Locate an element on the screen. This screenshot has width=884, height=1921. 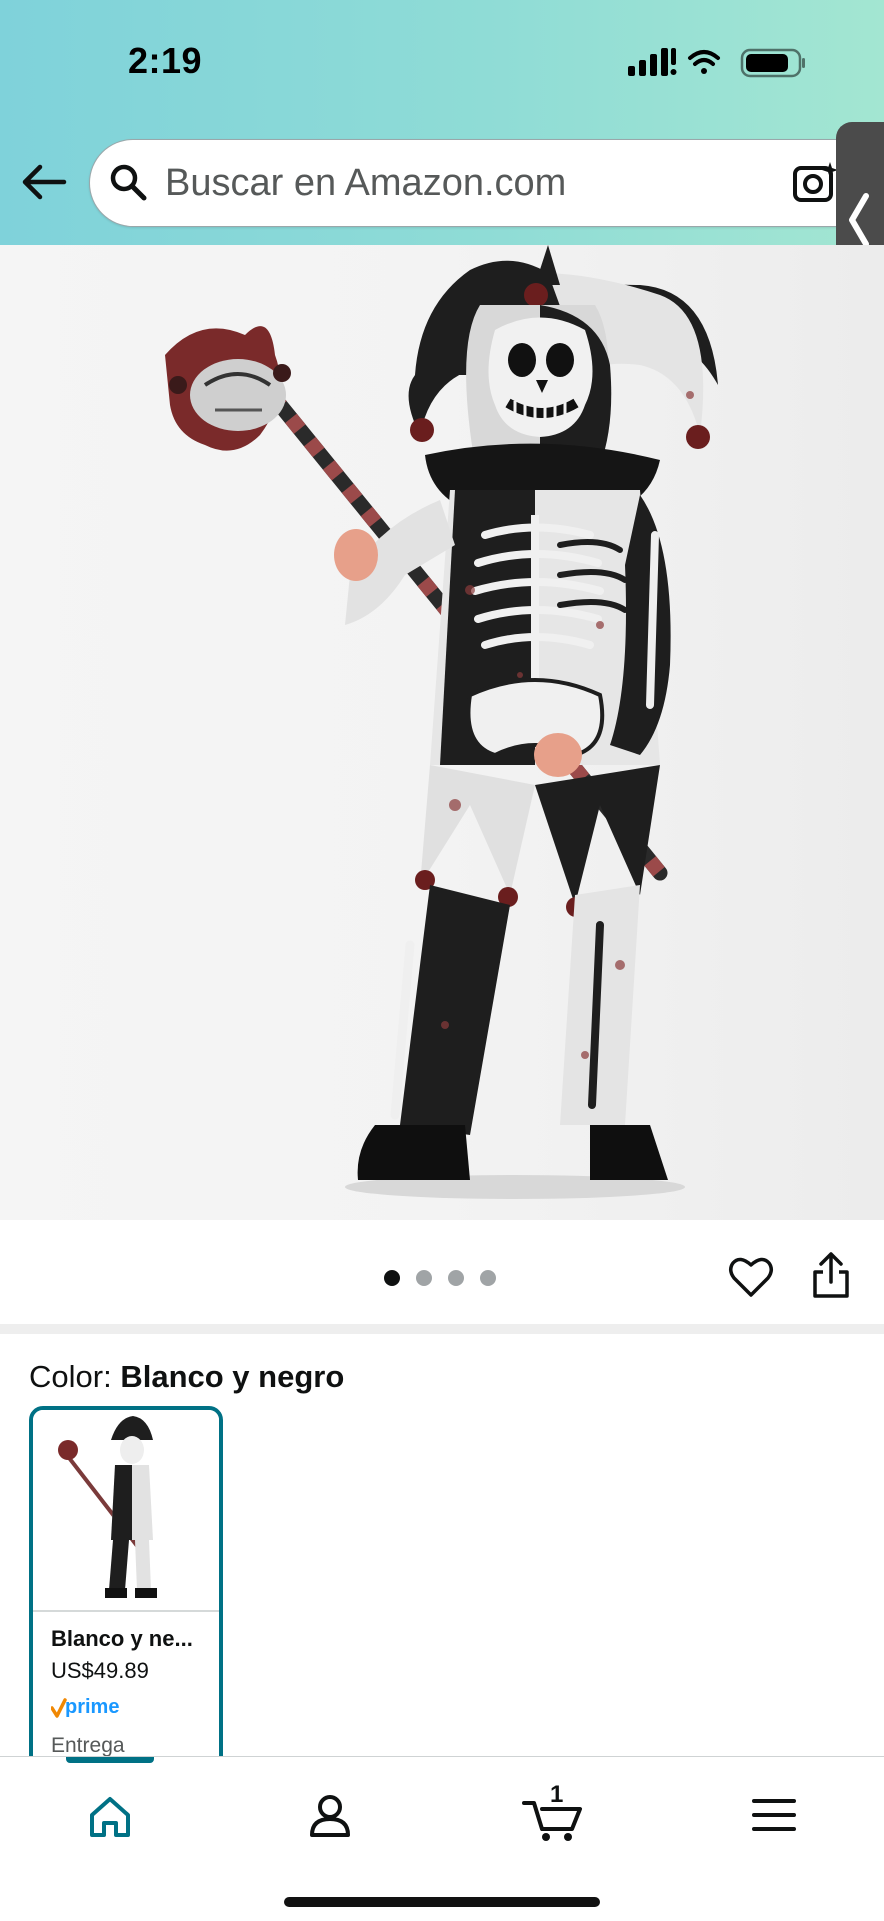
prime-badge-text: prime is located at coordinates (92, 1707).